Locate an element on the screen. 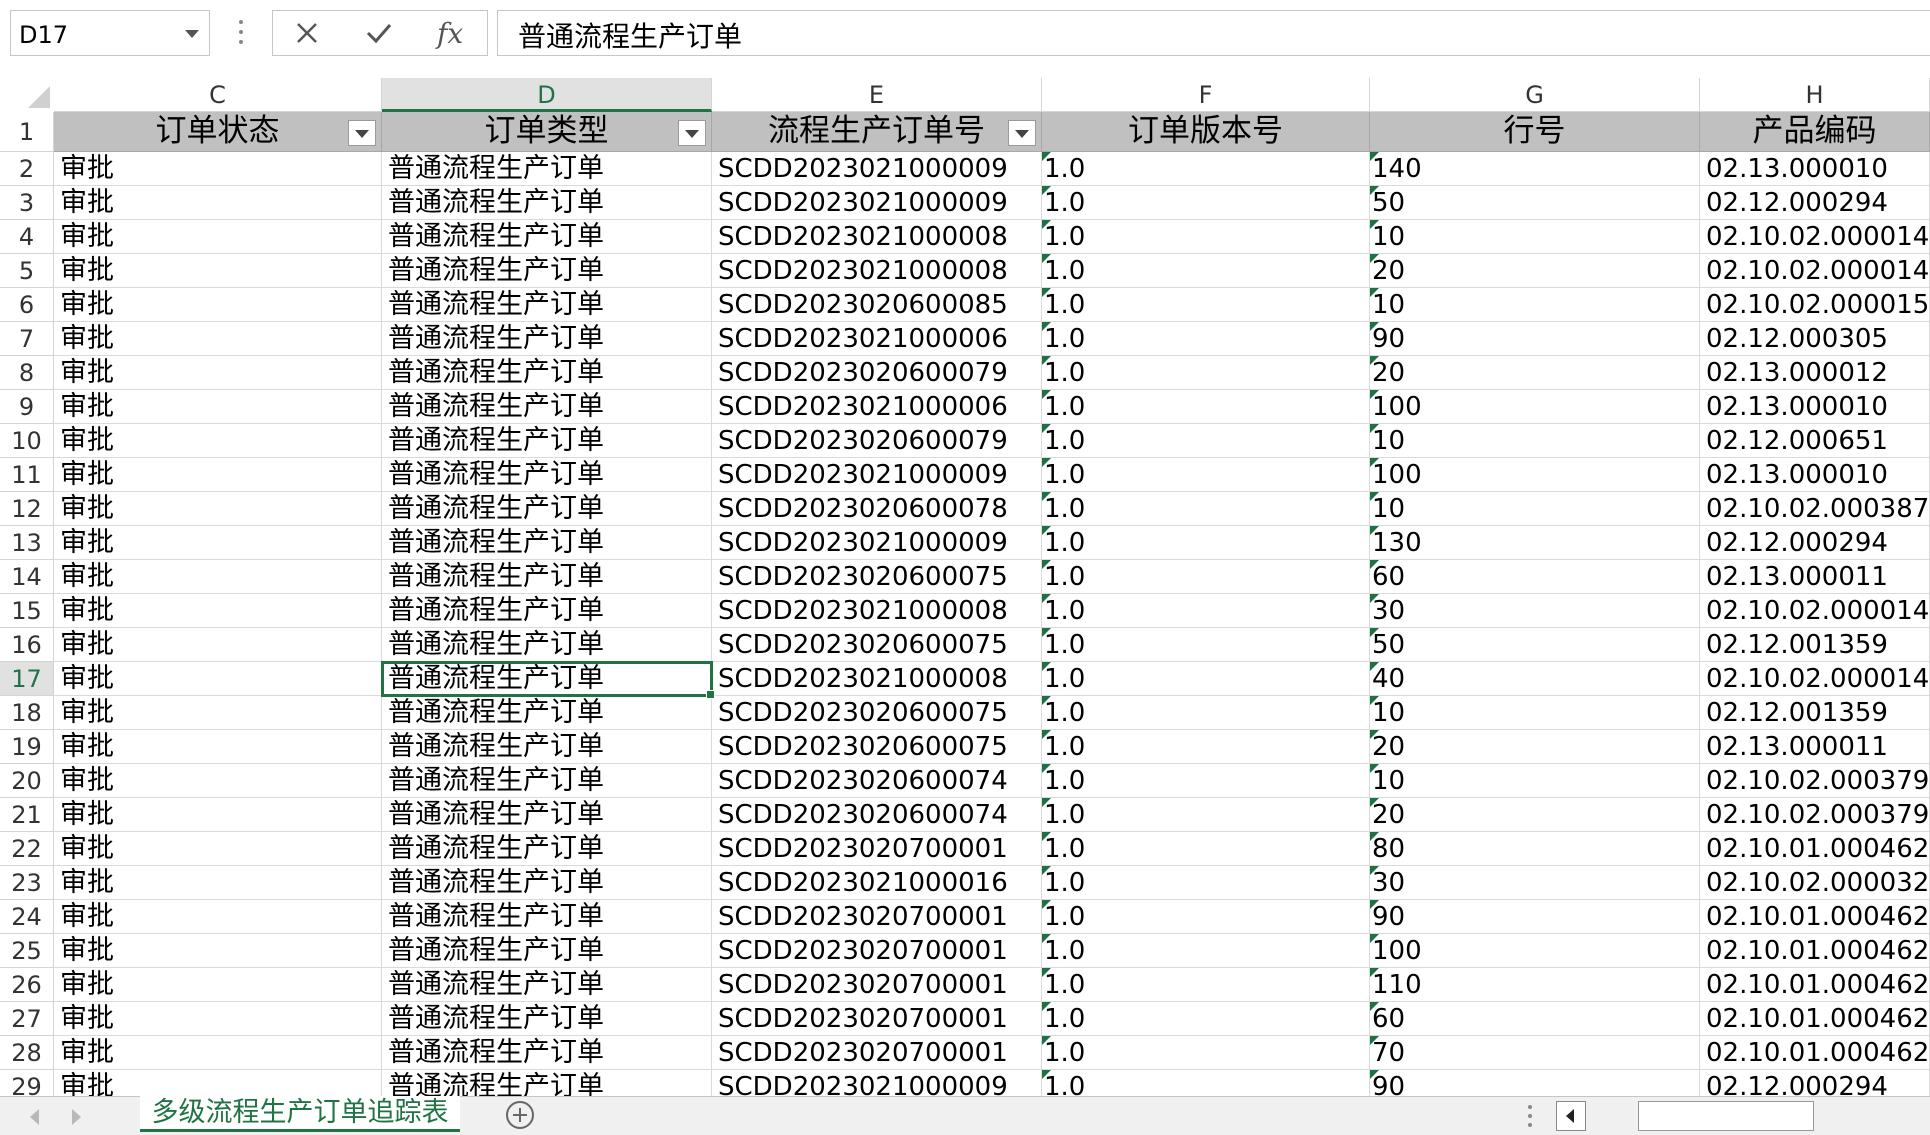 The image size is (1930, 1135). table-cell: 02.13.000011 is located at coordinates (1815, 577).